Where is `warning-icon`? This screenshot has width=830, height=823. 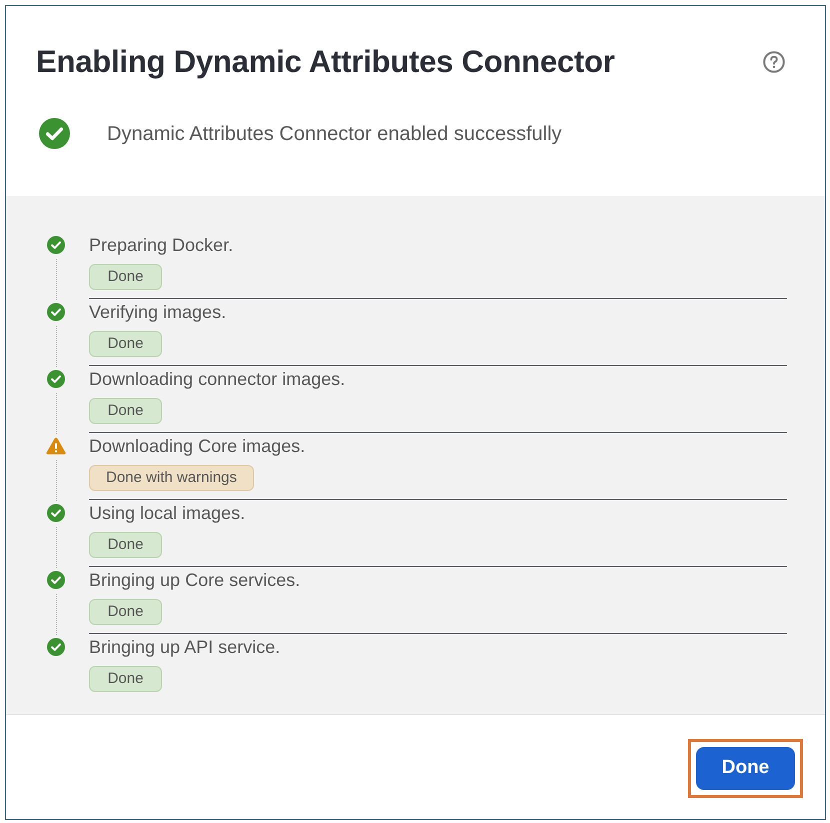
warning-icon is located at coordinates (56, 446).